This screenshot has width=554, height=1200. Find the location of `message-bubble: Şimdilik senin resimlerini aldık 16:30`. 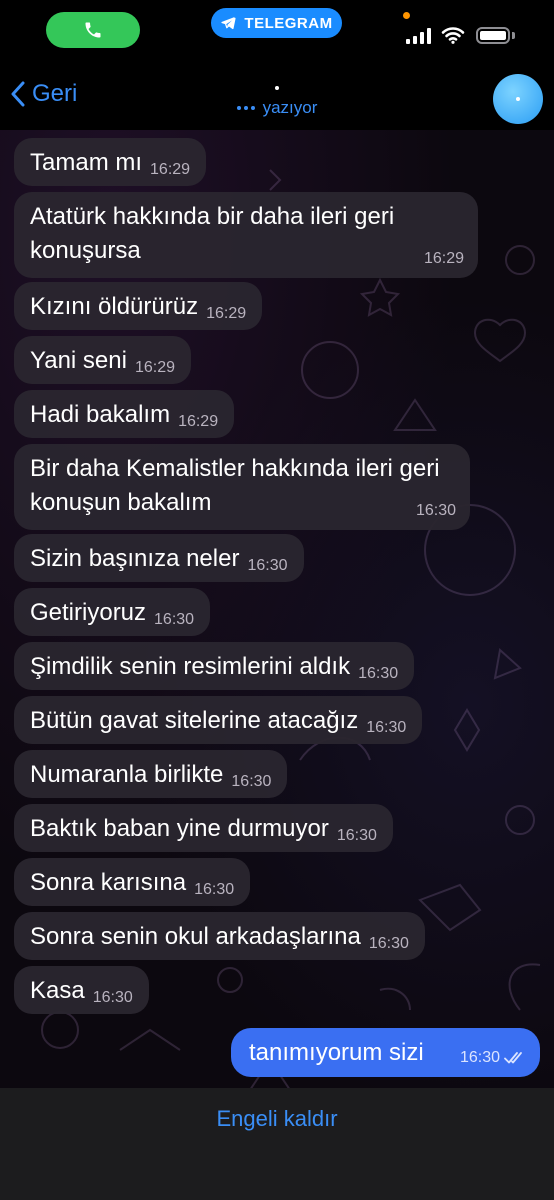

message-bubble: Şimdilik senin resimlerini aldık 16:30 is located at coordinates (214, 666).